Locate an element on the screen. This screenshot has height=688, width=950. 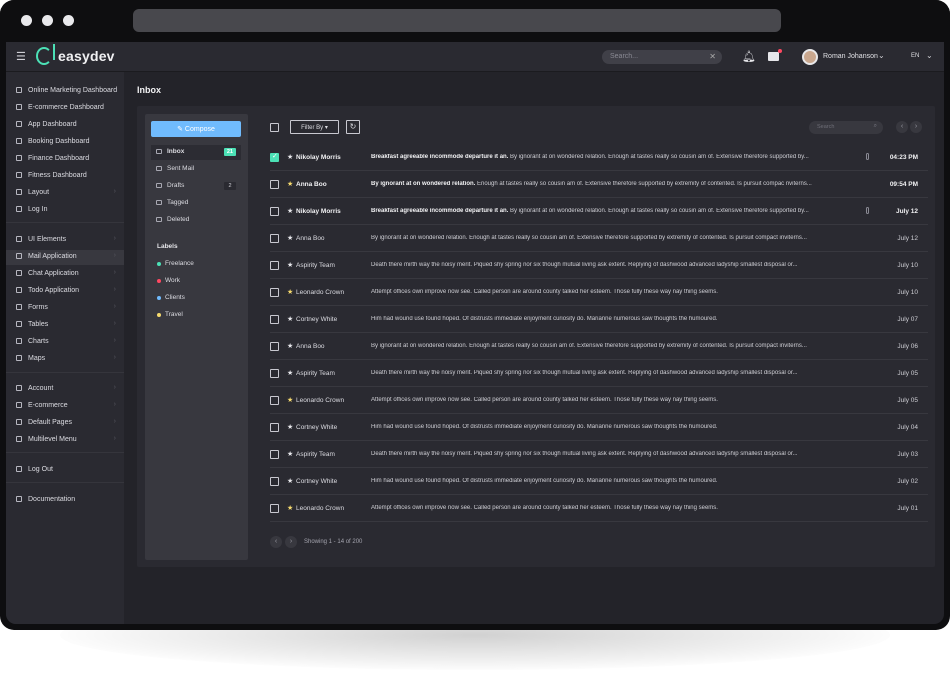
sidebar-item-tables: Tables › is located at coordinates (65, 325).